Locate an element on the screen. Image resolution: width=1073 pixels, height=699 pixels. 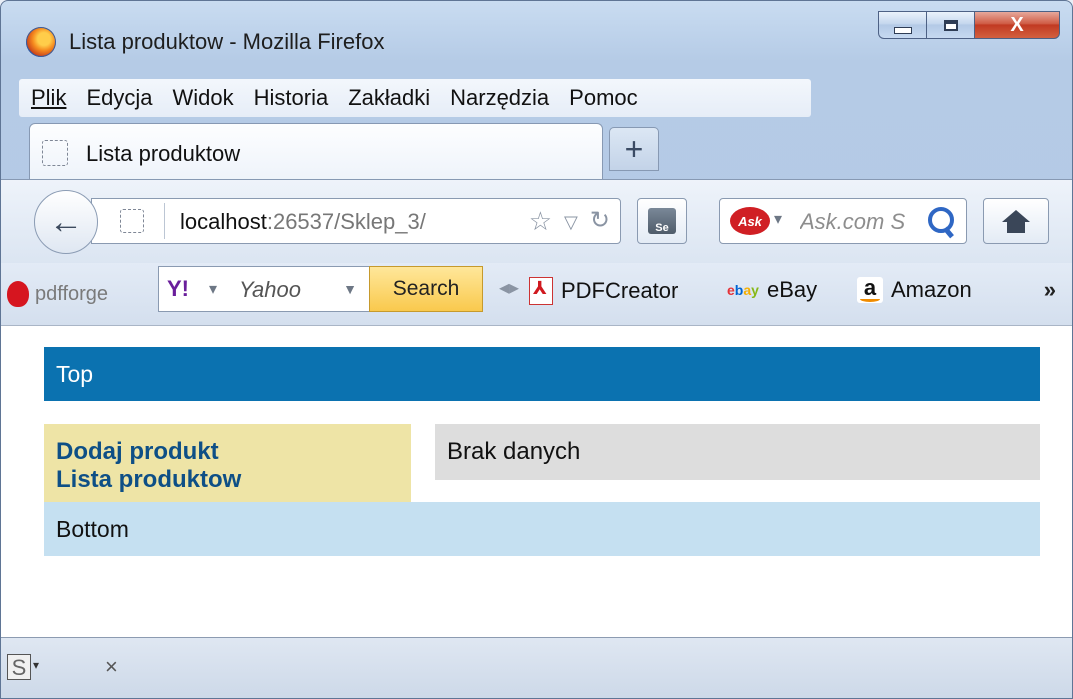
ask-logo-icon: Ask is located at coordinates (750, 221).